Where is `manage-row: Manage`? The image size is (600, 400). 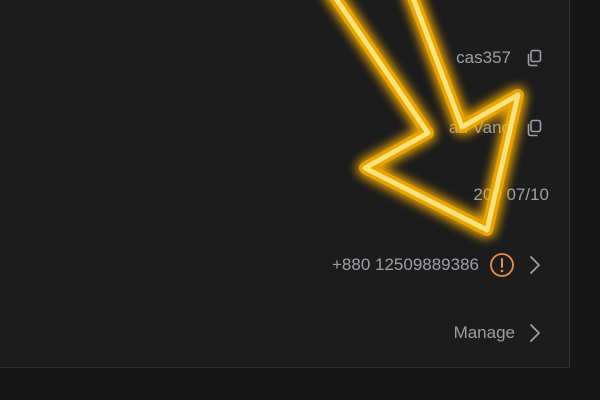 manage-row: Manage is located at coordinates (499, 333).